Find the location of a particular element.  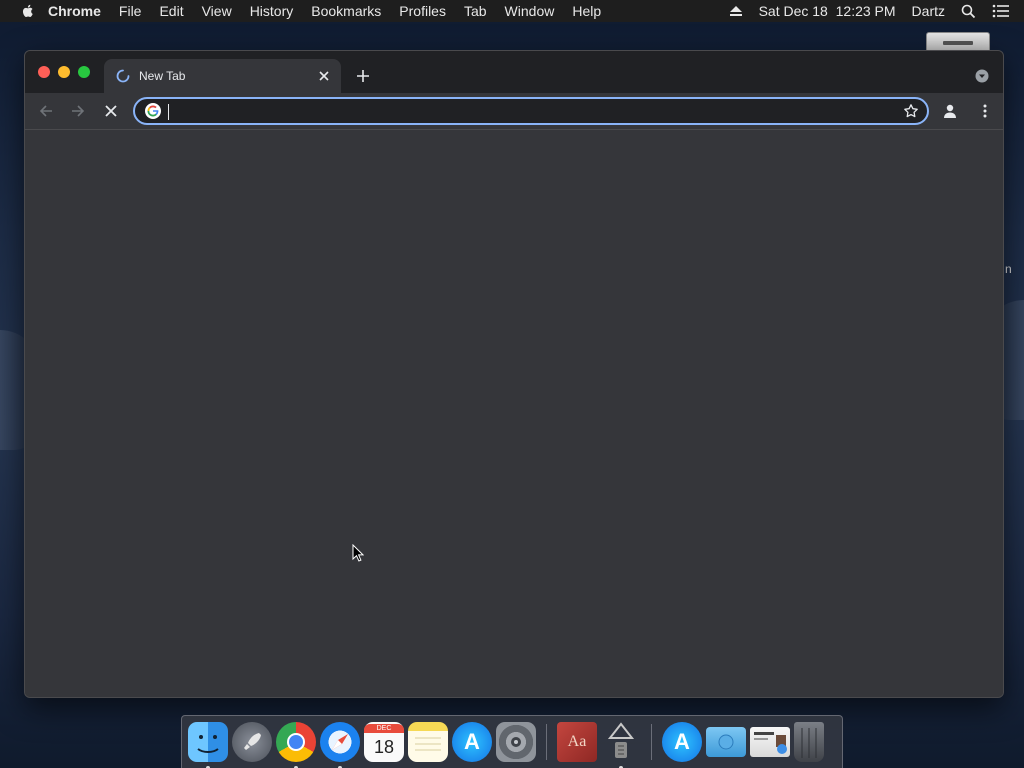

dock-finder is located at coordinates (208, 745).